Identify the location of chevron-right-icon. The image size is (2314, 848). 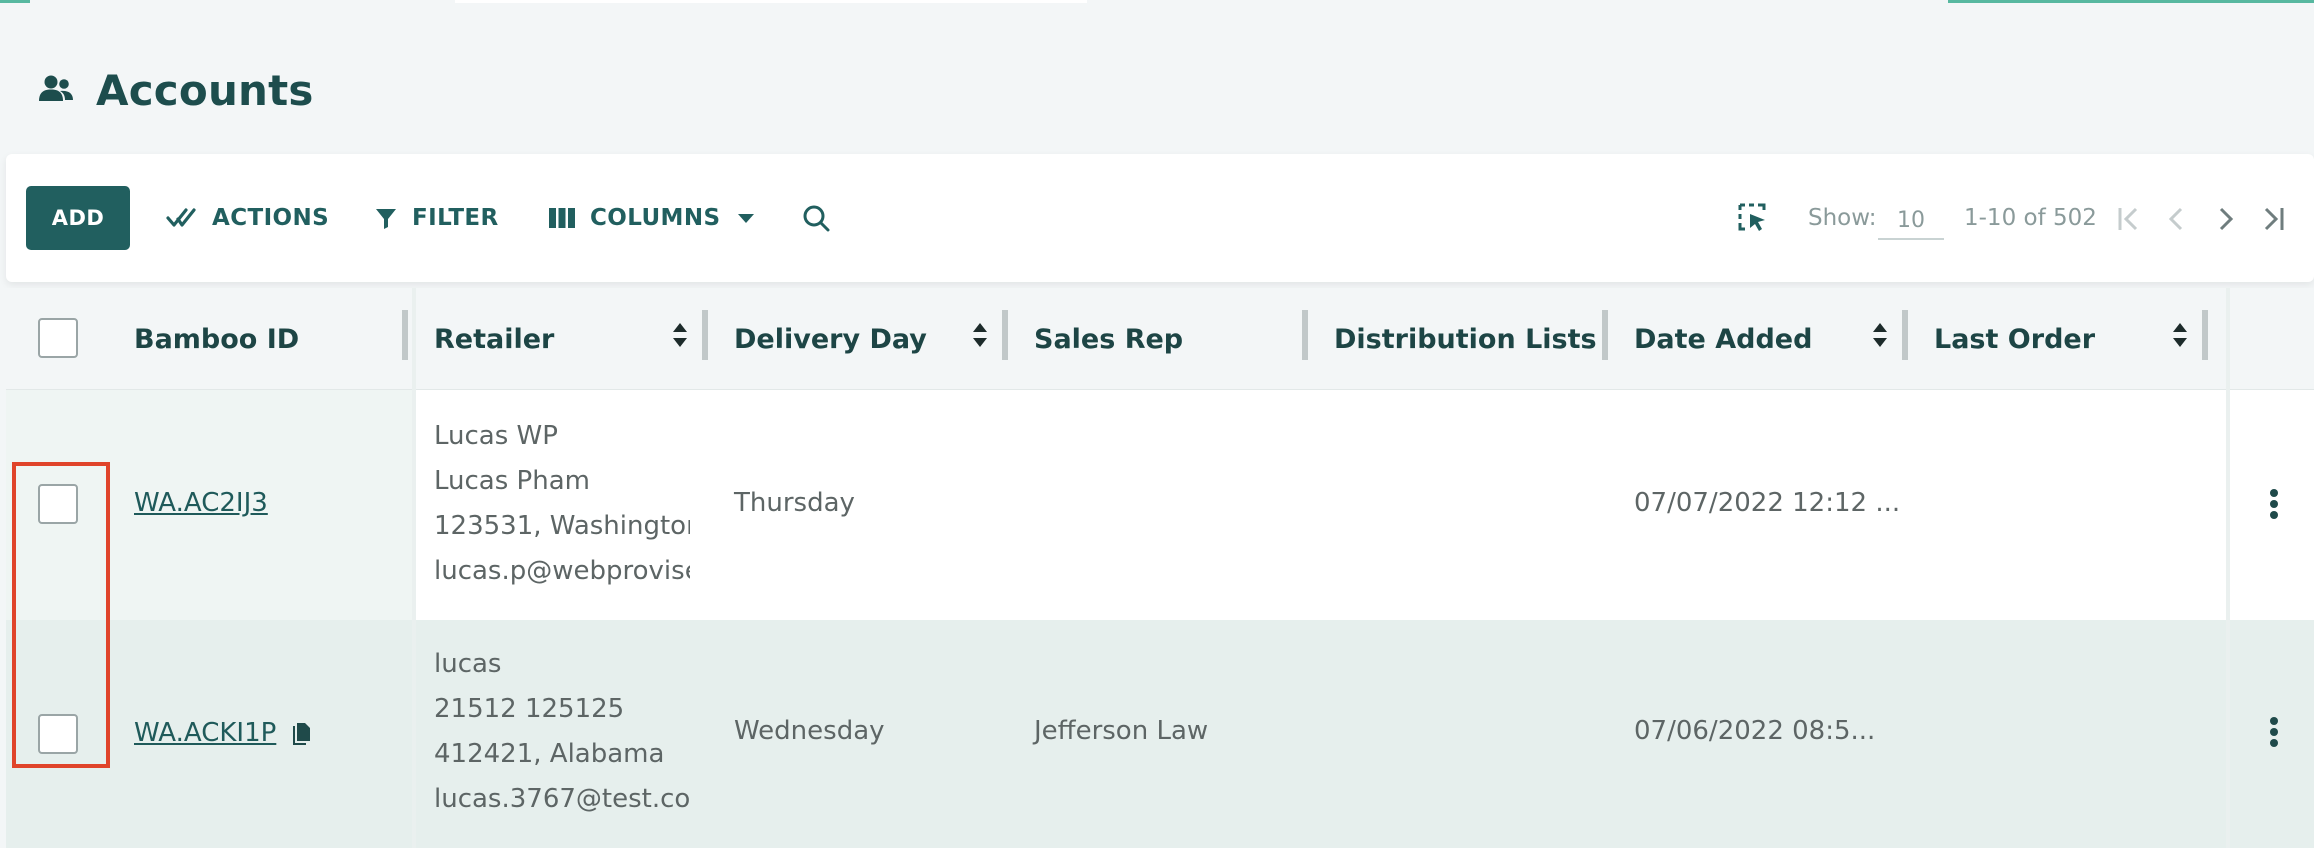
(2226, 219).